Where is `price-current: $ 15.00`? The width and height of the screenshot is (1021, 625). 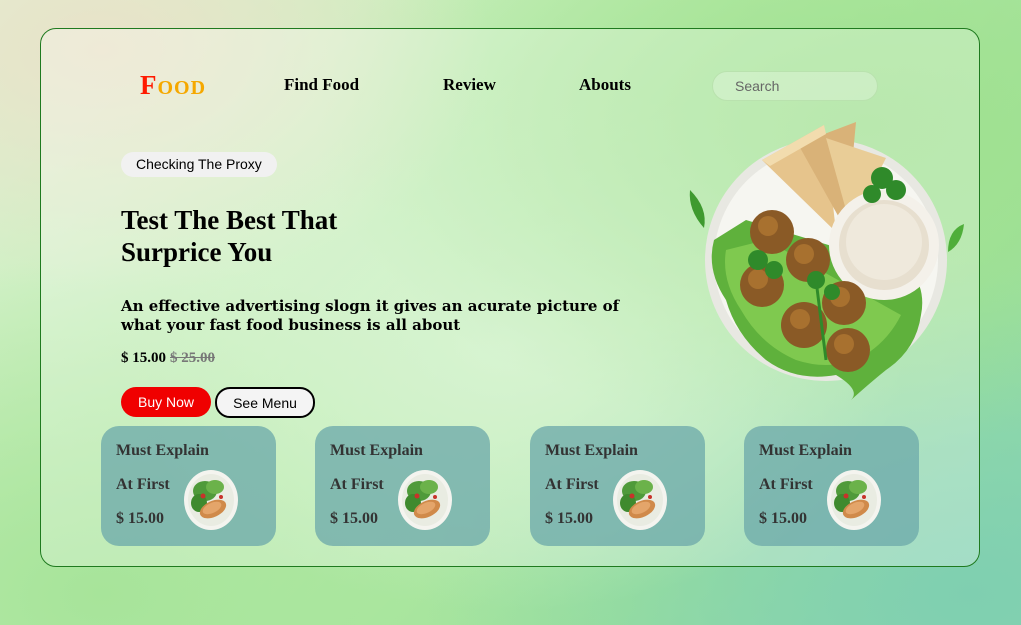 price-current: $ 15.00 is located at coordinates (143, 358).